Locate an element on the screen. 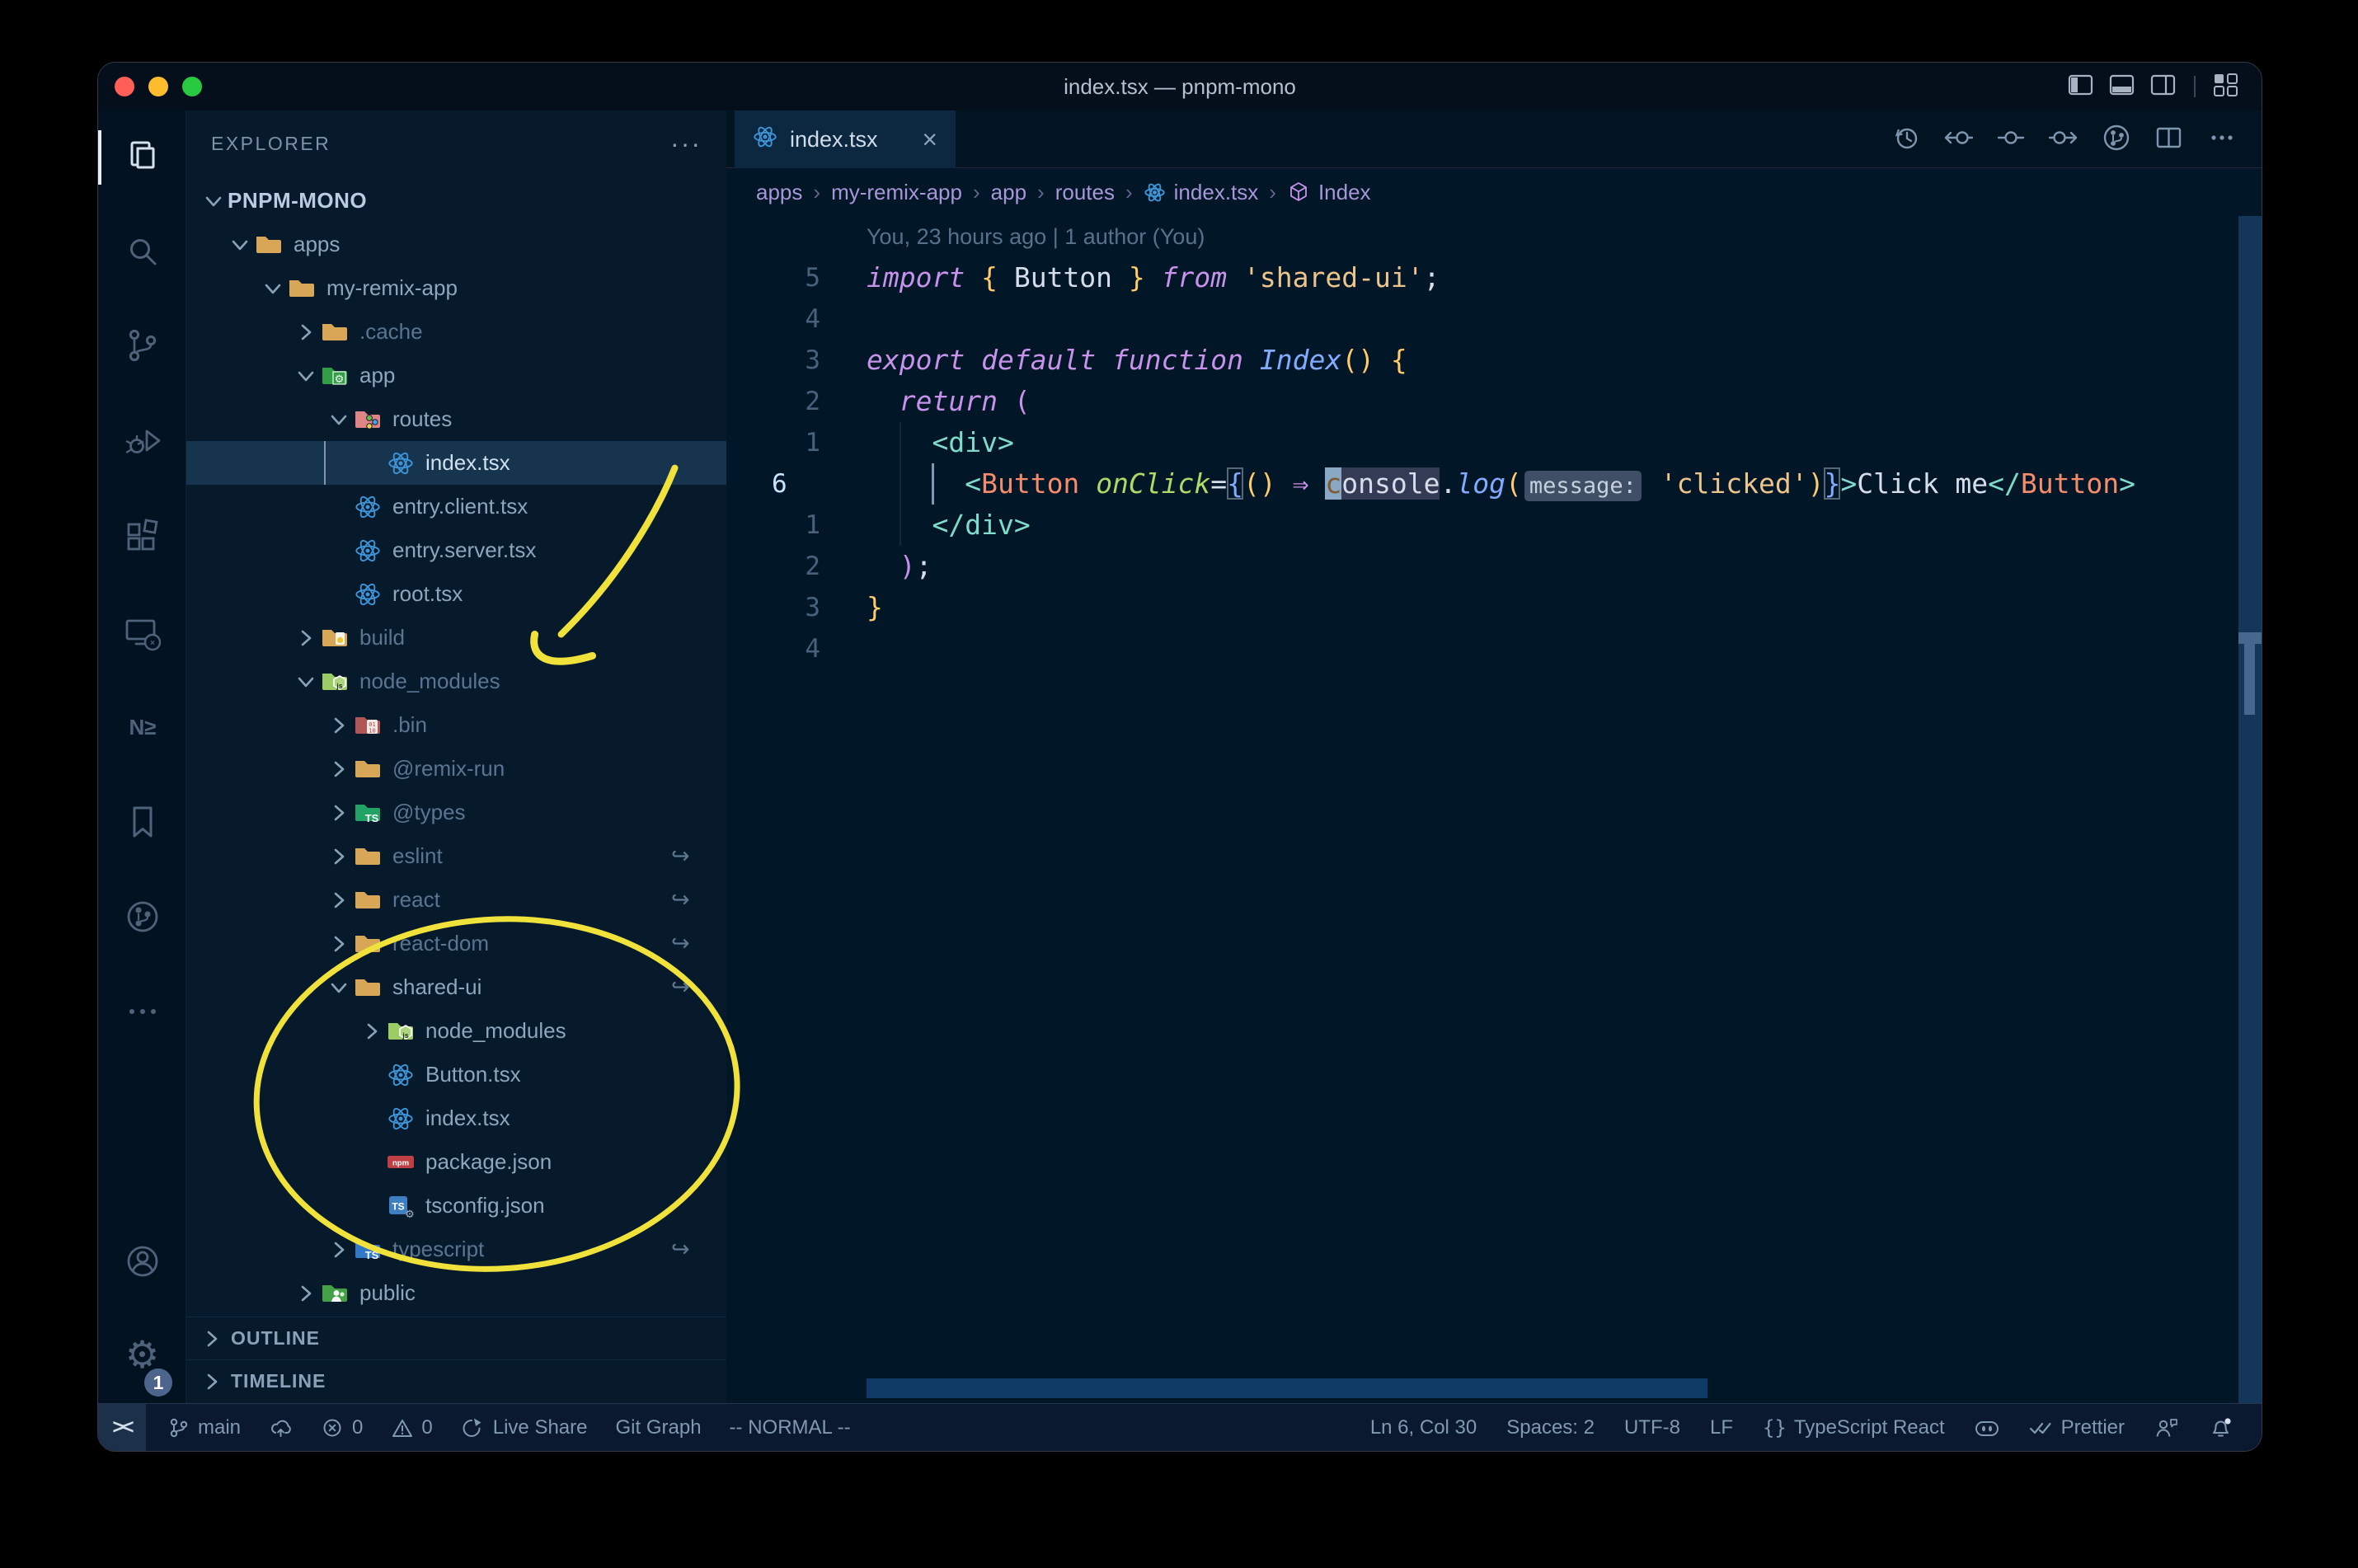 Image resolution: width=2358 pixels, height=1568 pixels. next-change-icon is located at coordinates (2064, 140).